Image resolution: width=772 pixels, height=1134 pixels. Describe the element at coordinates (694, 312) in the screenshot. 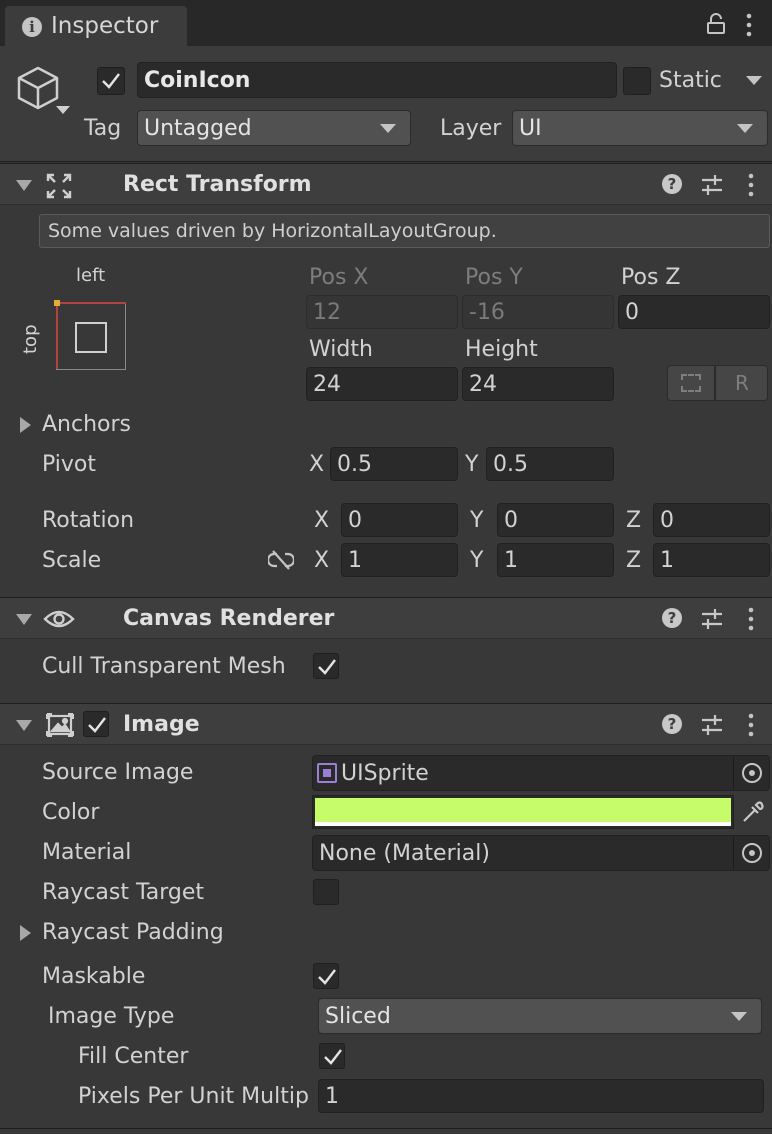

I see `posz-field: 0` at that location.